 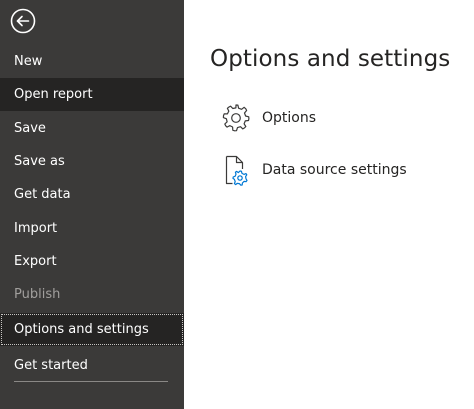 I want to click on data-source-settings-icon, so click(x=236, y=171).